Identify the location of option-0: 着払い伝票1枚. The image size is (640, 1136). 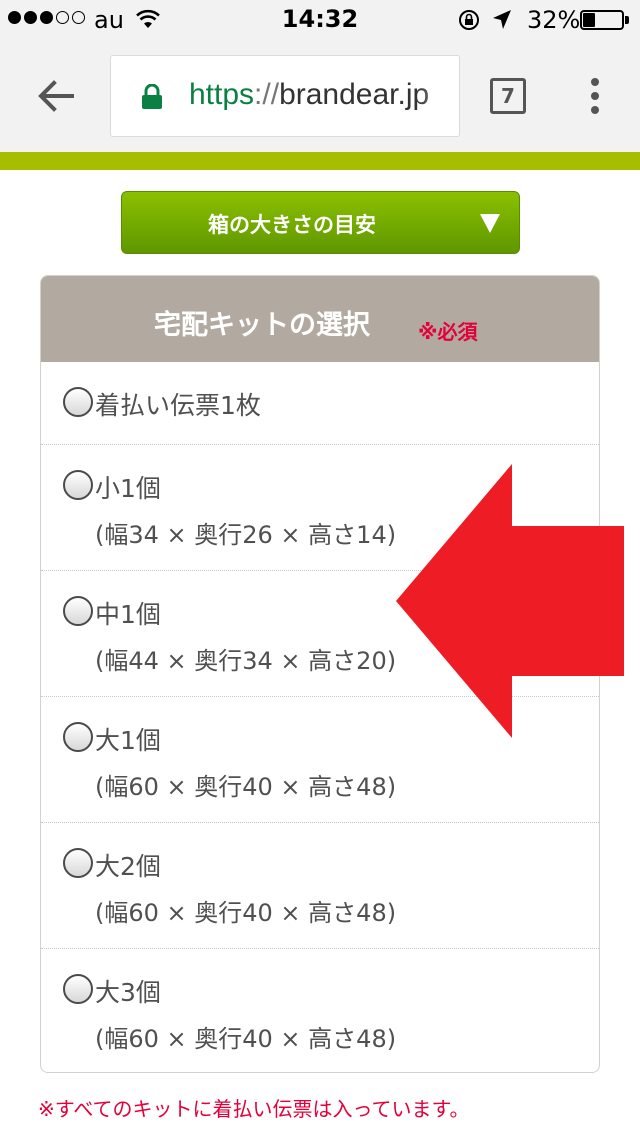
(320, 403).